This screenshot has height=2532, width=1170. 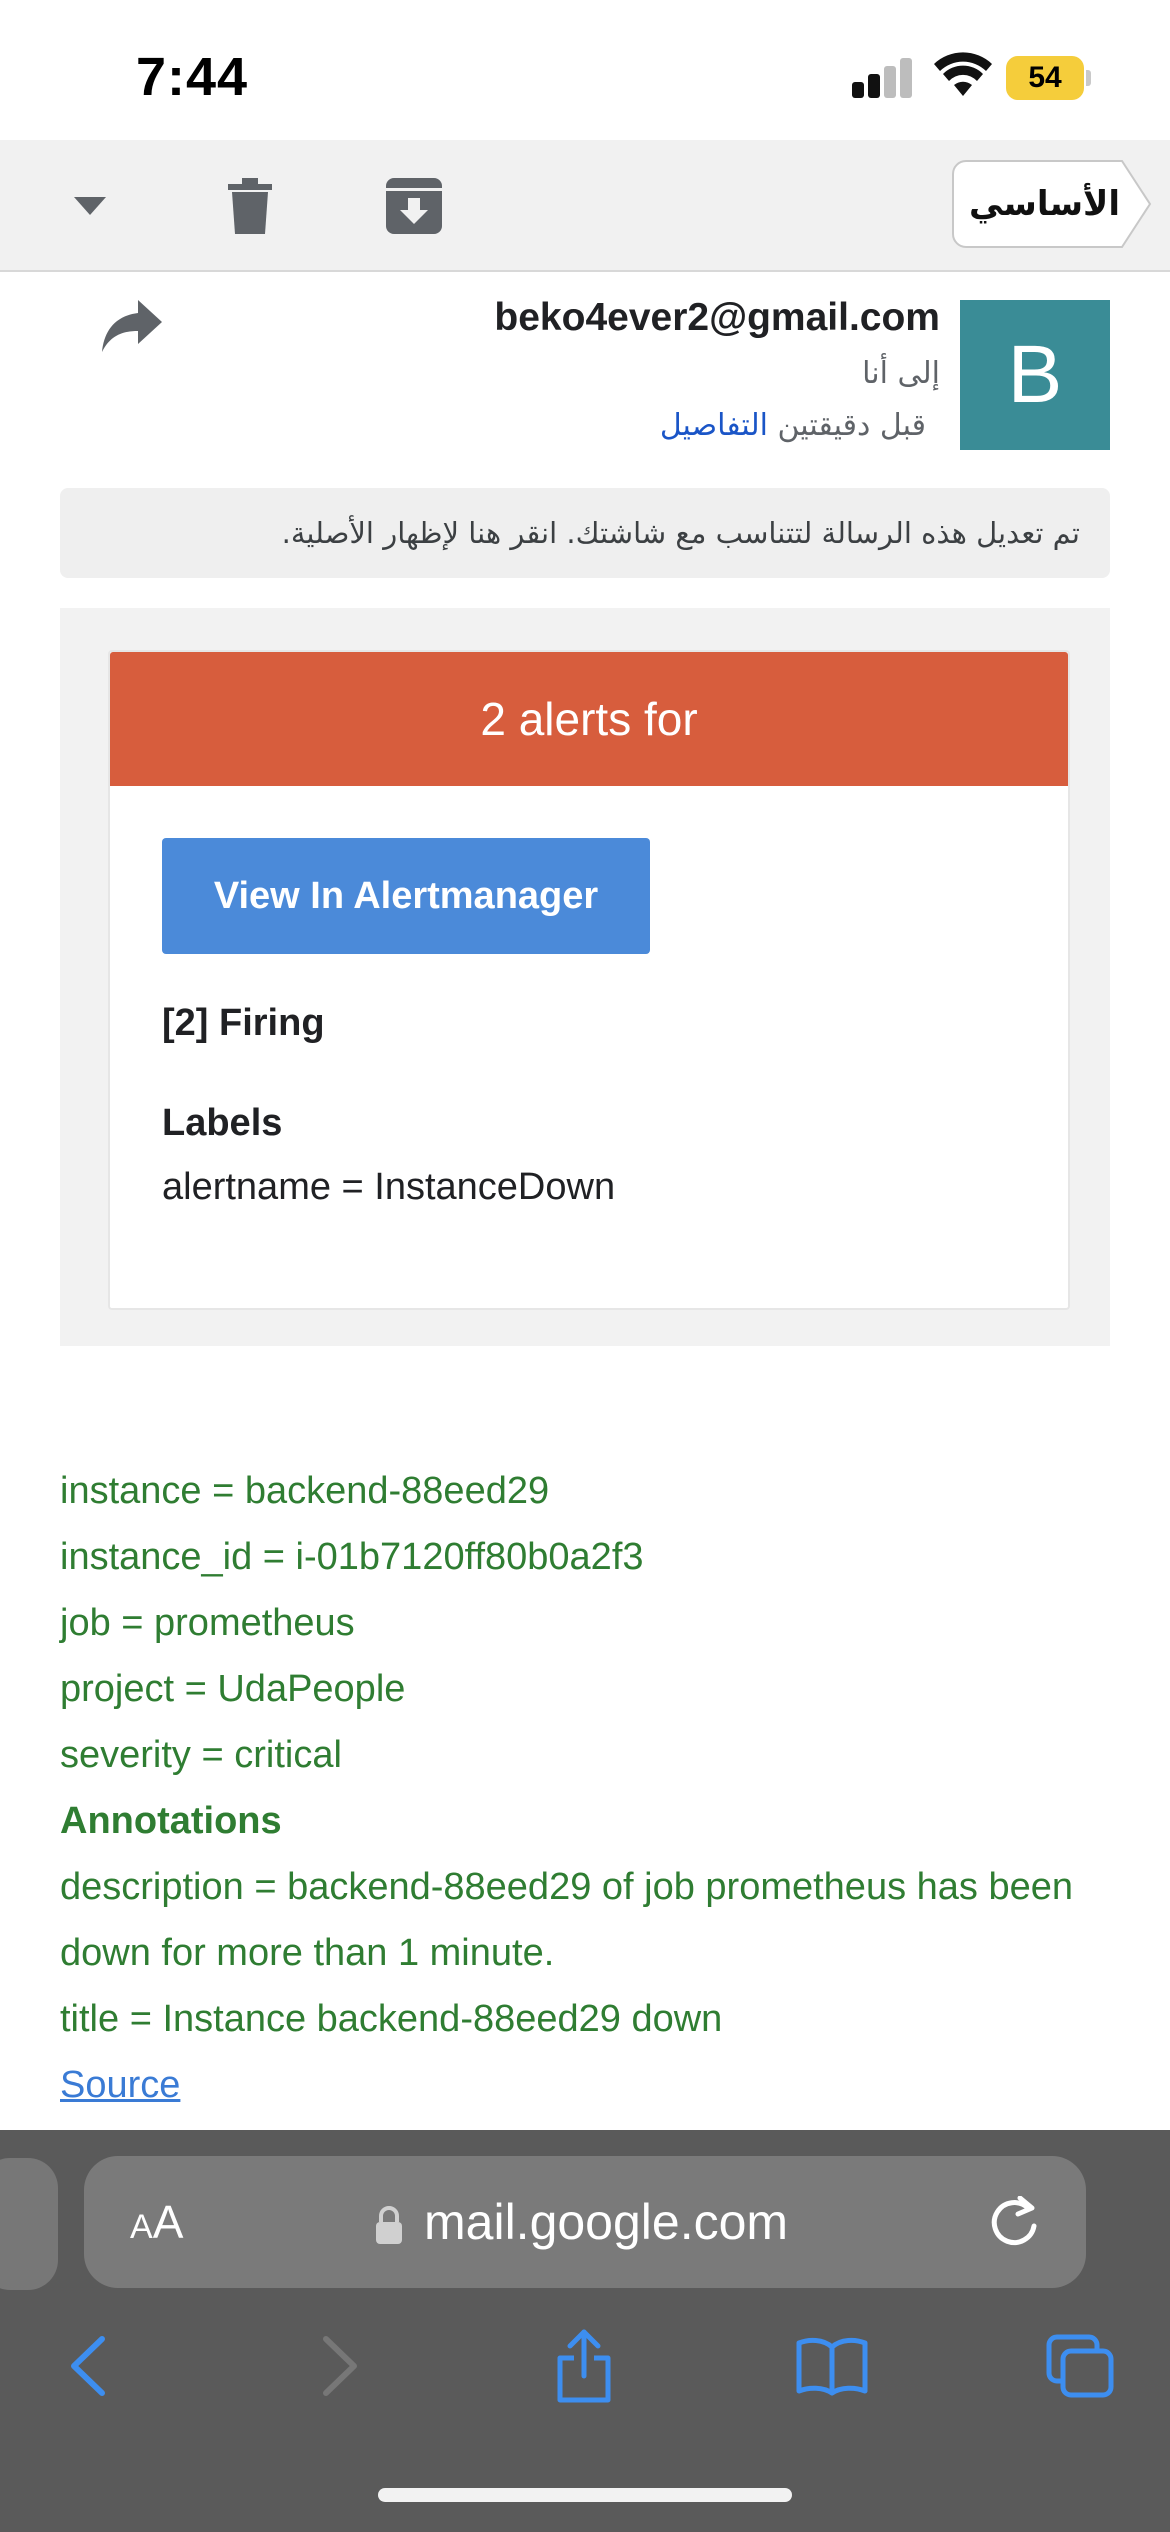 What do you see at coordinates (585, 70) in the screenshot?
I see `status-bar: 7:44 54` at bounding box center [585, 70].